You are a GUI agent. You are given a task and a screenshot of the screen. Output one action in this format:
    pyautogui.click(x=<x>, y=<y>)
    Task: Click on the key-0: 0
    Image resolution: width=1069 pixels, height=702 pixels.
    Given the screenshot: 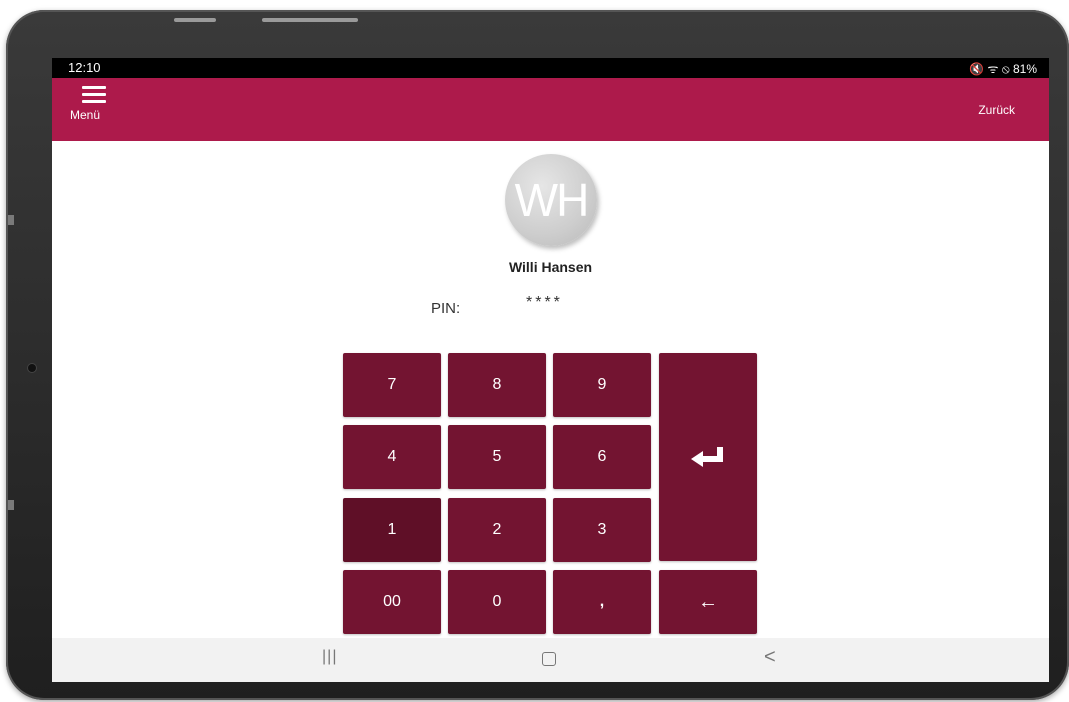 What is the action you would take?
    pyautogui.click(x=497, y=602)
    